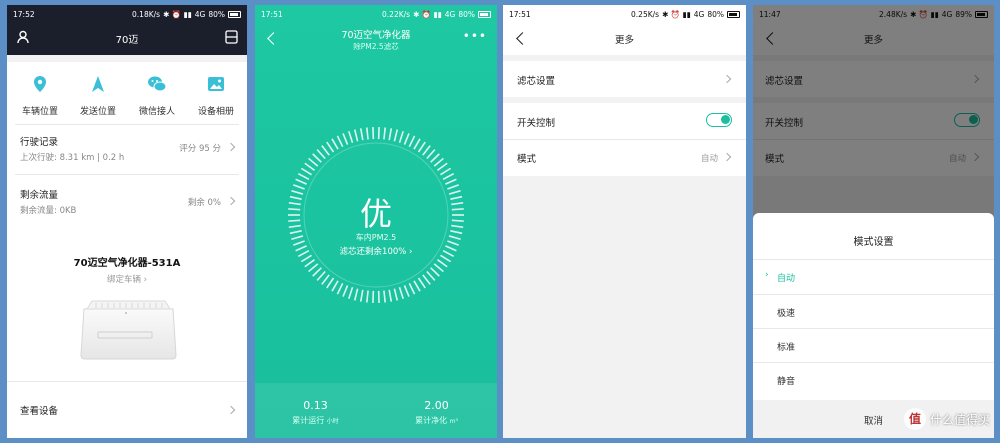  Describe the element at coordinates (873, 242) in the screenshot. I see `dialog-title: 模式设置` at that location.